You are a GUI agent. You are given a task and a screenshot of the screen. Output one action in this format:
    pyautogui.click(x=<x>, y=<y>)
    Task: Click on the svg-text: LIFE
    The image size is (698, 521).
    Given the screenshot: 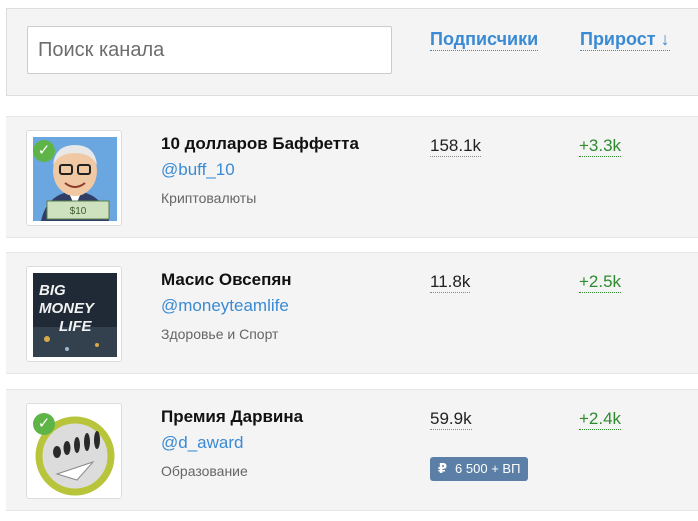 What is the action you would take?
    pyautogui.click(x=75, y=326)
    